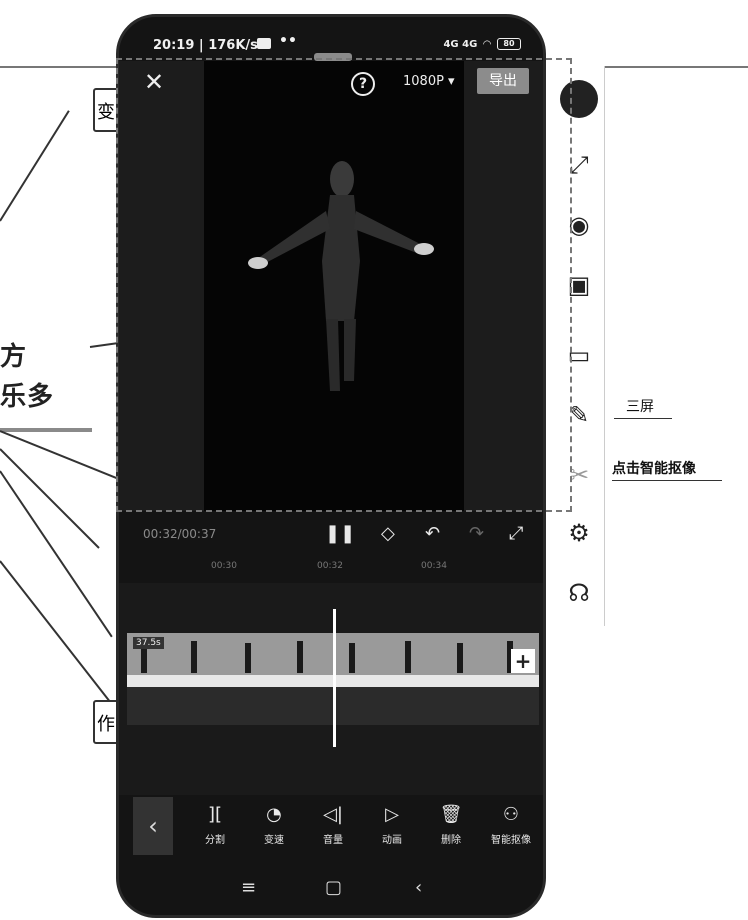 The width and height of the screenshot is (748, 920). What do you see at coordinates (331, 572) in the screenshot?
I see `timeline-ruler: 00:30 00:32 00:34` at bounding box center [331, 572].